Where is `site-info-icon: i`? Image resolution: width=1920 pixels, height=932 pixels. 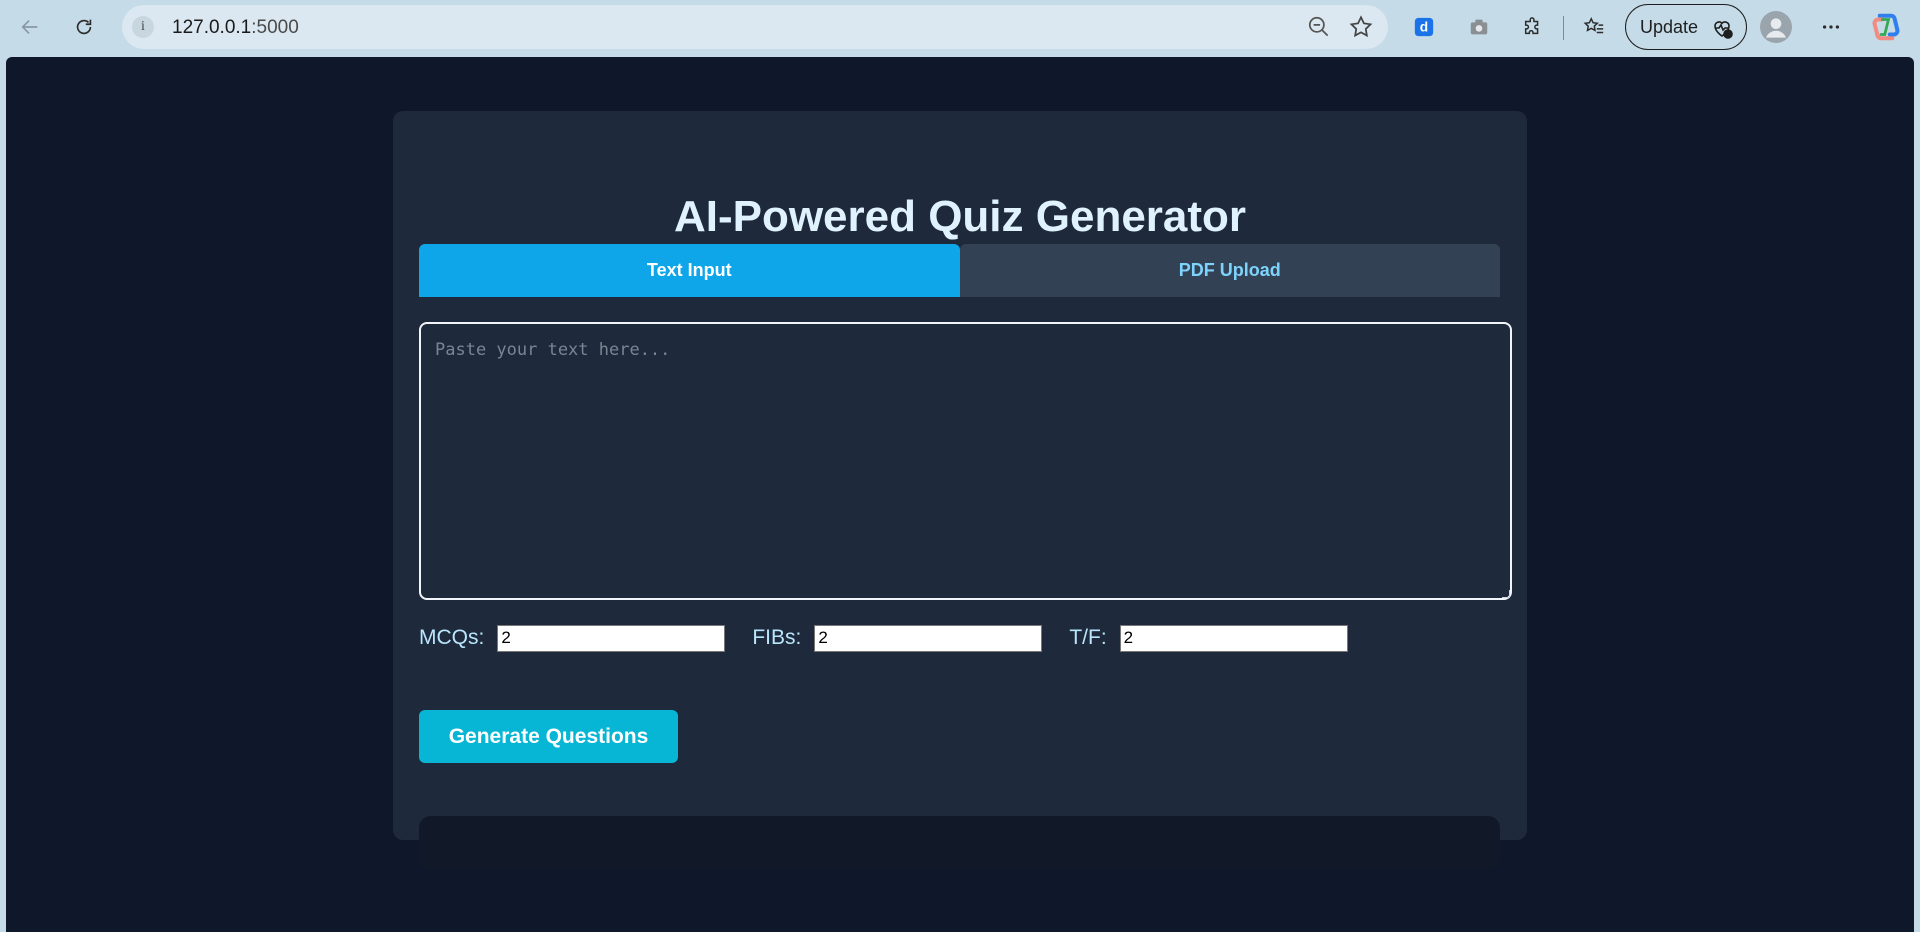
site-info-icon: i is located at coordinates (143, 27).